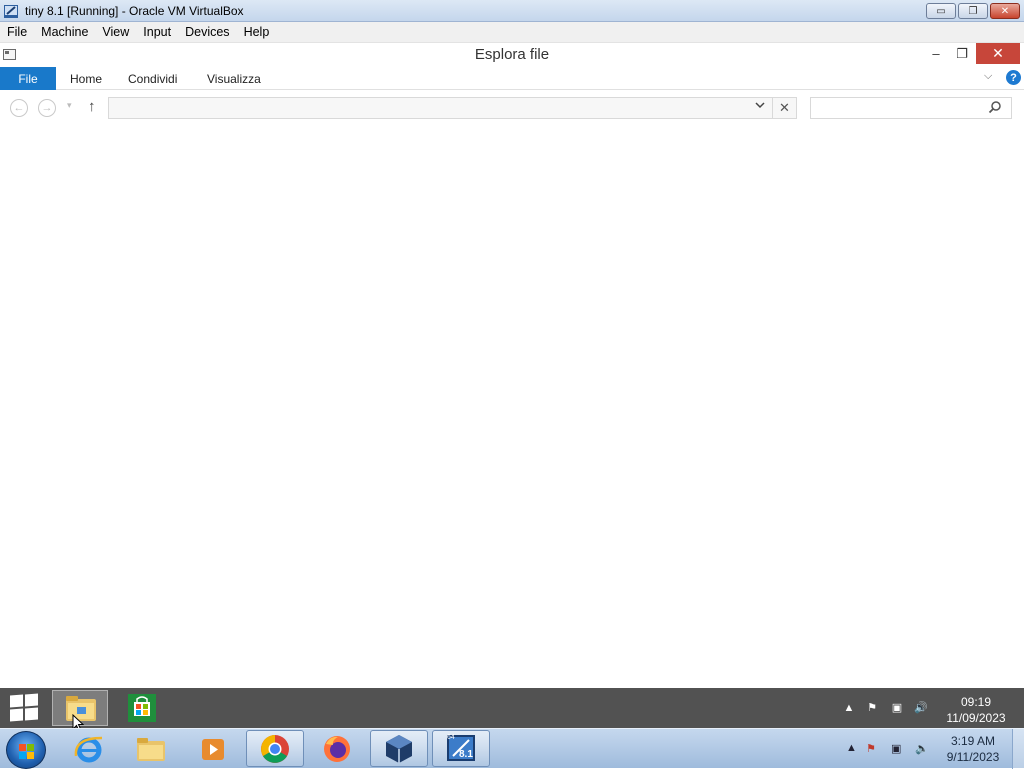  Describe the element at coordinates (512, 748) in the screenshot. I see `host-taskbar: 64 8.1 ▲ ⚑ ▣ 🔈 3:19 AM 9/11/2023` at that location.